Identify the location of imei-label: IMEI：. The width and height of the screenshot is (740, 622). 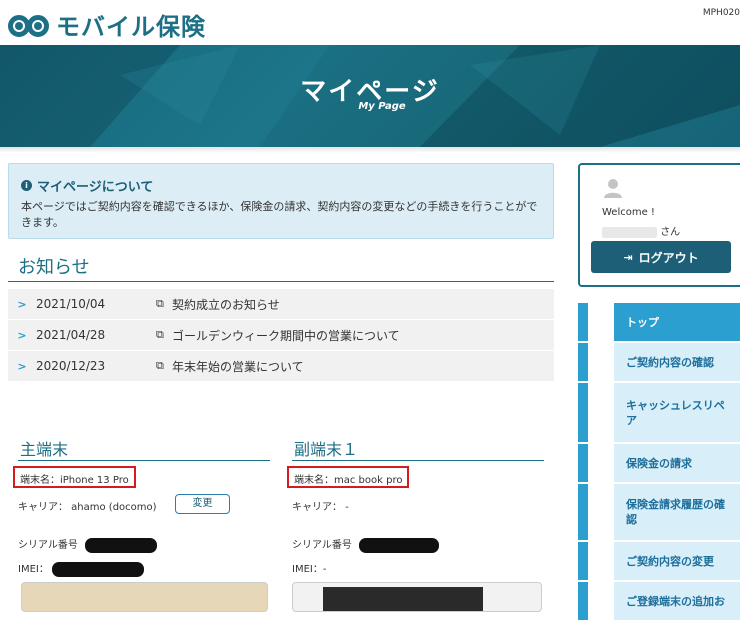
(33, 569).